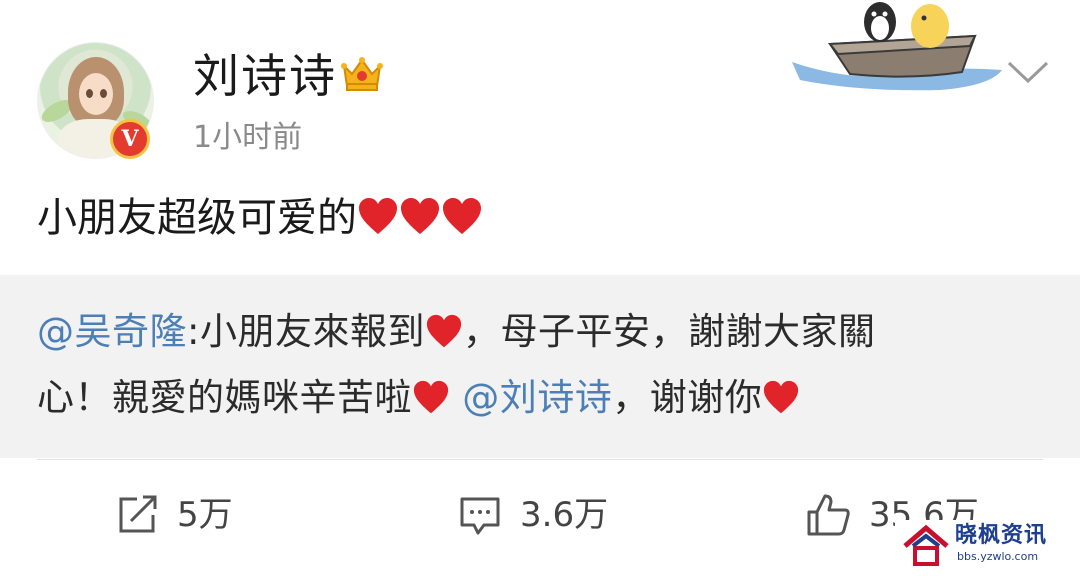 The height and width of the screenshot is (576, 1080). What do you see at coordinates (687, 397) in the screenshot?
I see `quoted-text: ，谢谢你` at bounding box center [687, 397].